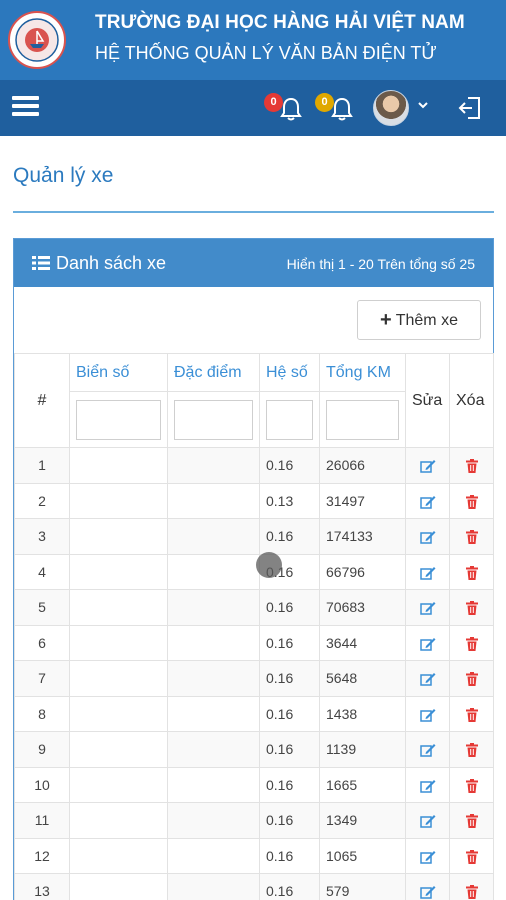 This screenshot has height=900, width=506. What do you see at coordinates (280, 22) in the screenshot?
I see `brand-title: TRƯỜNG ĐẠI HỌC HÀNG HẢI VIỆT NAM` at bounding box center [280, 22].